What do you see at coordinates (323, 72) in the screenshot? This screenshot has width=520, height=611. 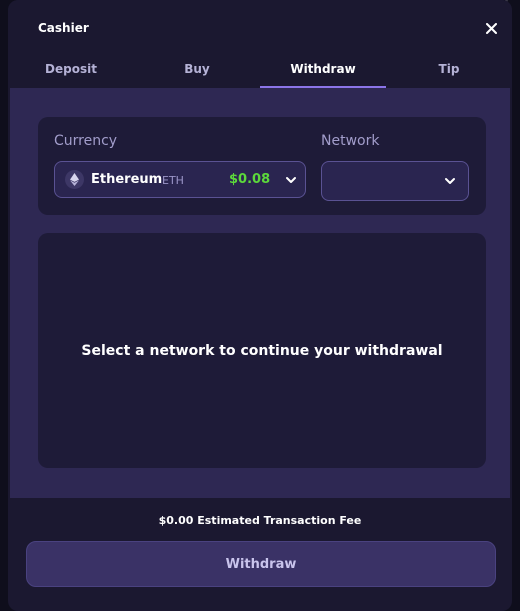 I see `tab-withdraw: Withdraw` at bounding box center [323, 72].